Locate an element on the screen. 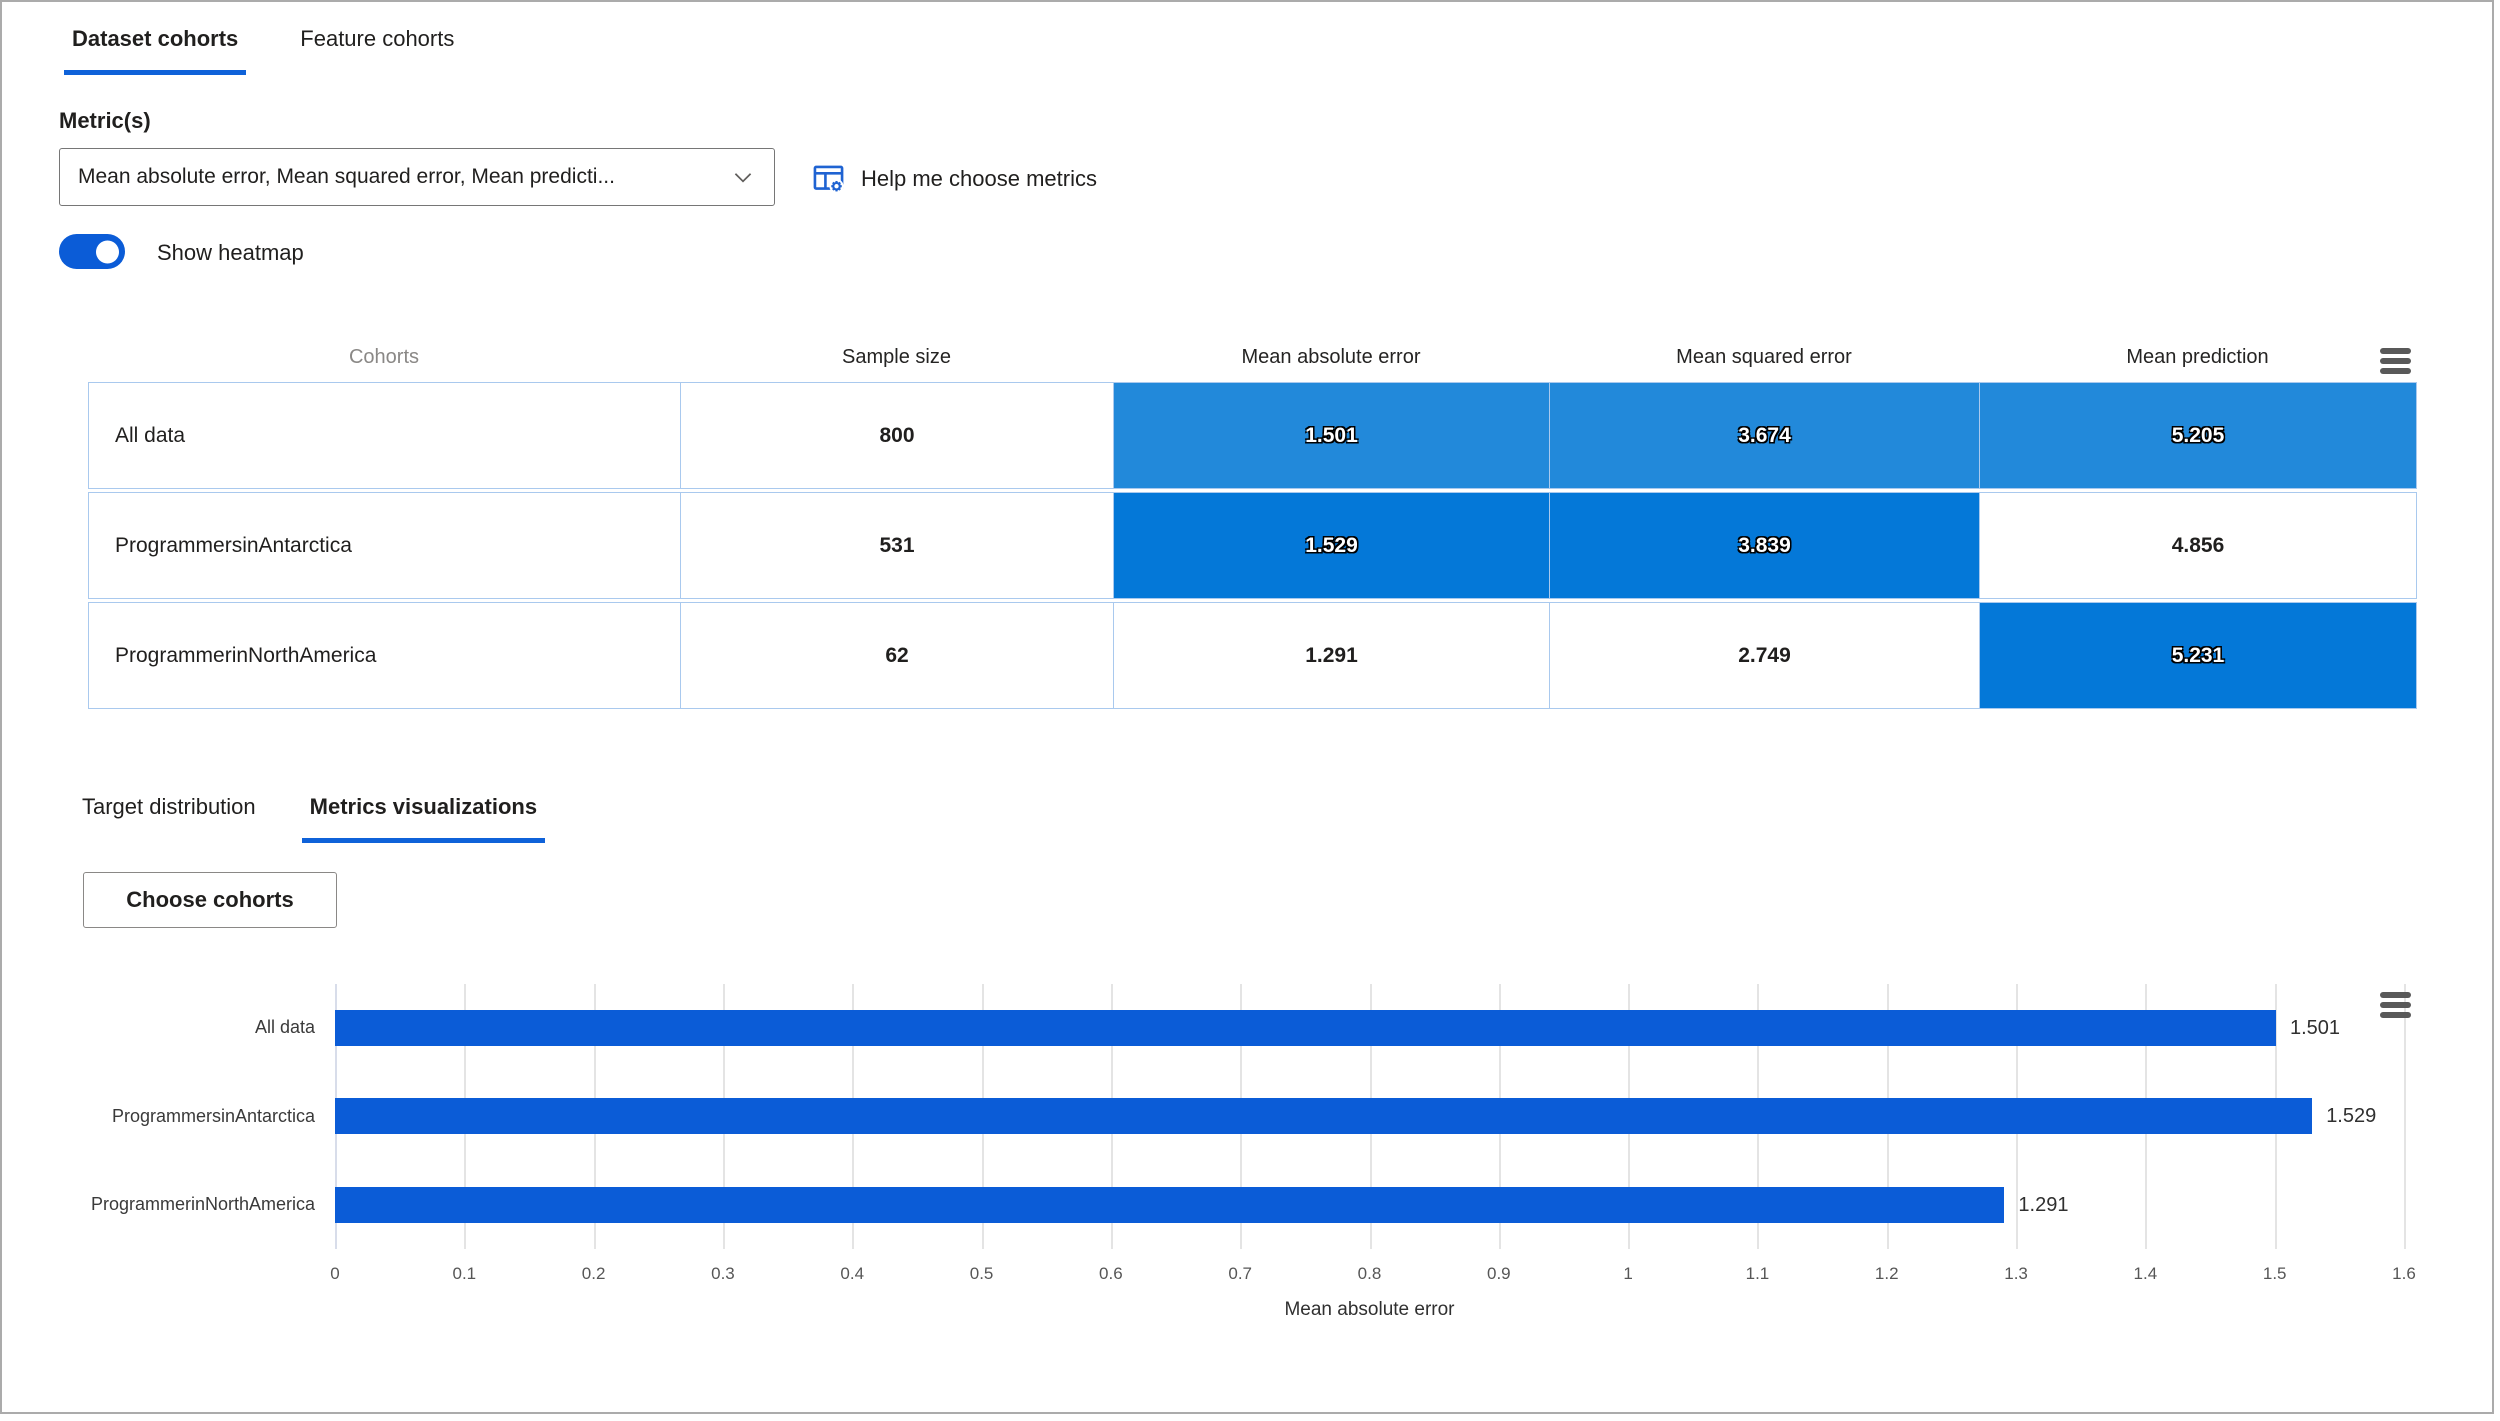  cohort-name-cell: ProgrammerinNorthAmerica is located at coordinates (384, 655).